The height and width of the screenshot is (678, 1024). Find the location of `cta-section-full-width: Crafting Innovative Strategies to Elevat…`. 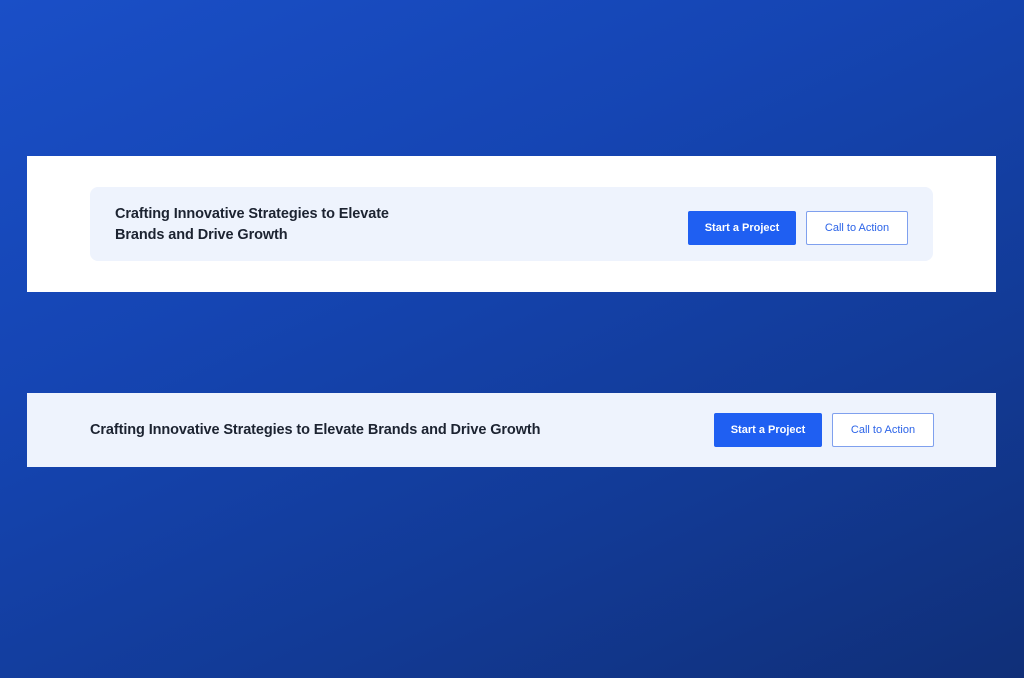

cta-section-full-width: Crafting Innovative Strategies to Elevat… is located at coordinates (511, 430).